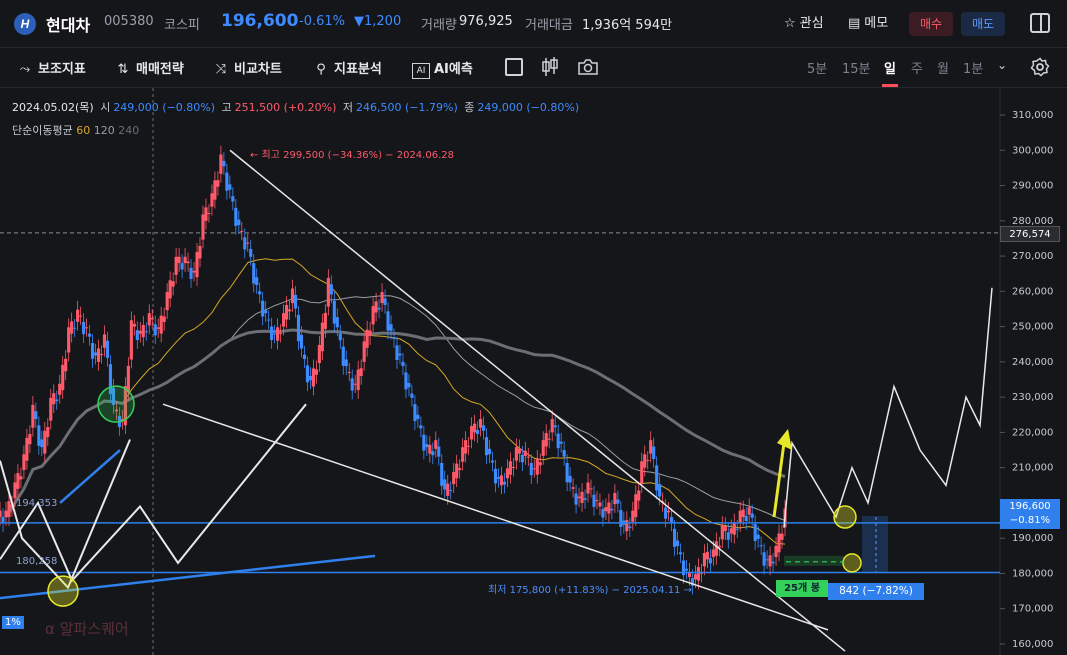 The width and height of the screenshot is (1067, 655). What do you see at coordinates (588, 67) in the screenshot?
I see `camera-icon` at bounding box center [588, 67].